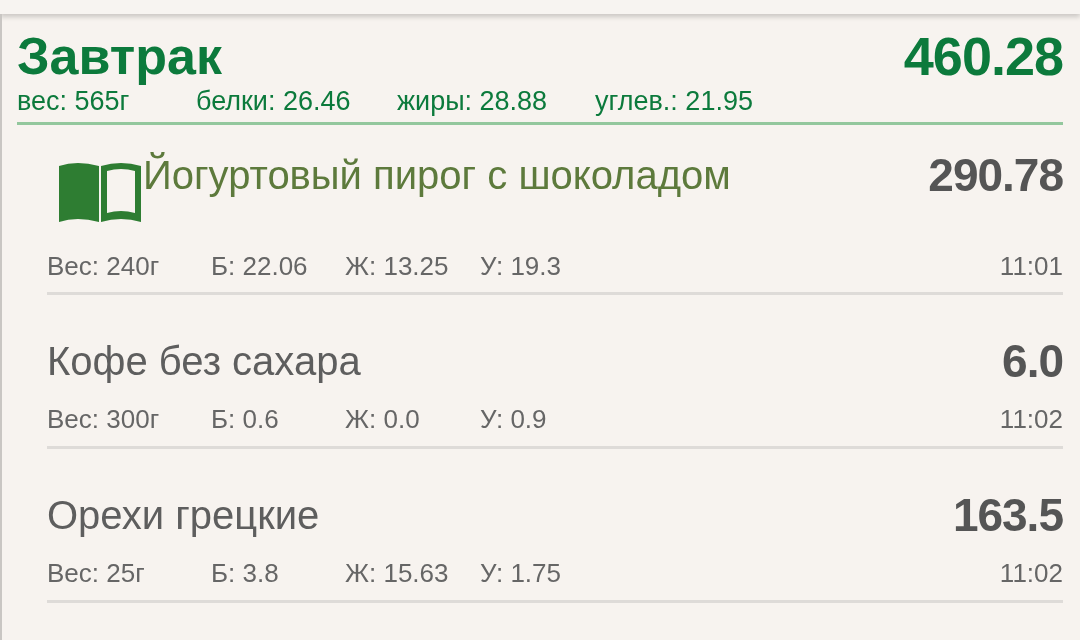 The image size is (1080, 640). Describe the element at coordinates (204, 361) in the screenshot. I see `food-name: Кофе без сахара` at that location.